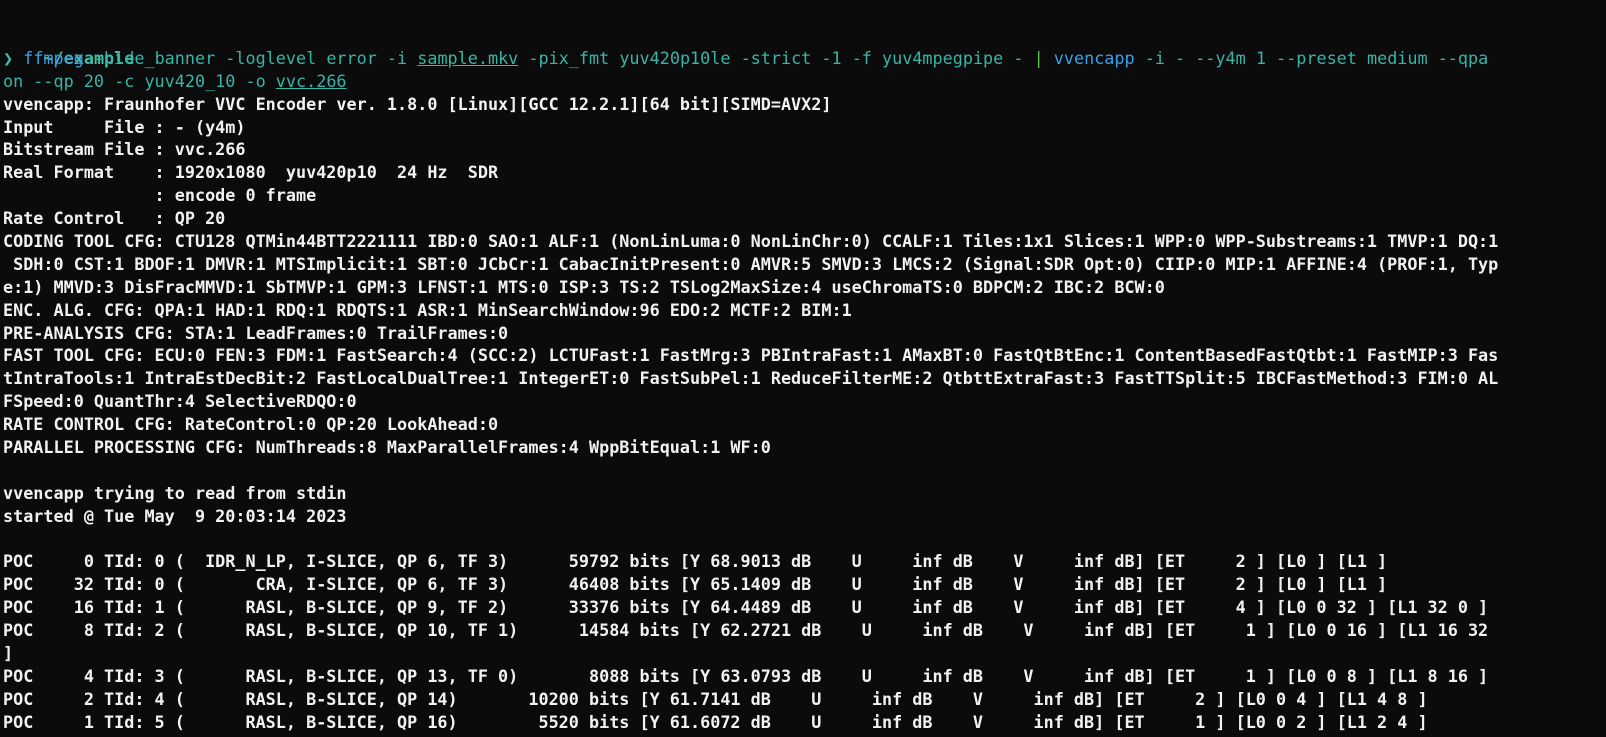 The width and height of the screenshot is (1606, 737). Describe the element at coordinates (1311, 57) in the screenshot. I see `command-args: -i - --y4m 1 --preset medium --qpa` at that location.